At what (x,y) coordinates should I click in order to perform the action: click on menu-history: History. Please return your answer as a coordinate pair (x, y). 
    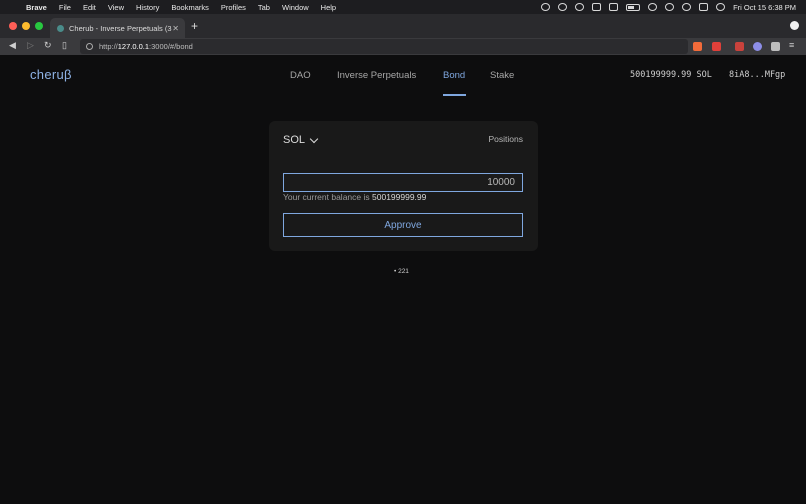
    Looking at the image, I should click on (147, 7).